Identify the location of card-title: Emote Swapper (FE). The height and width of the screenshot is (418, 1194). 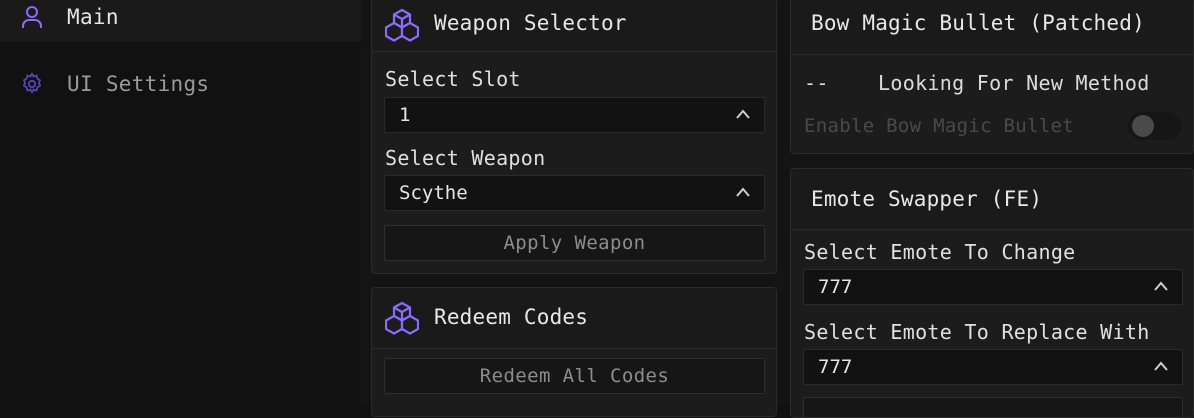
(927, 199).